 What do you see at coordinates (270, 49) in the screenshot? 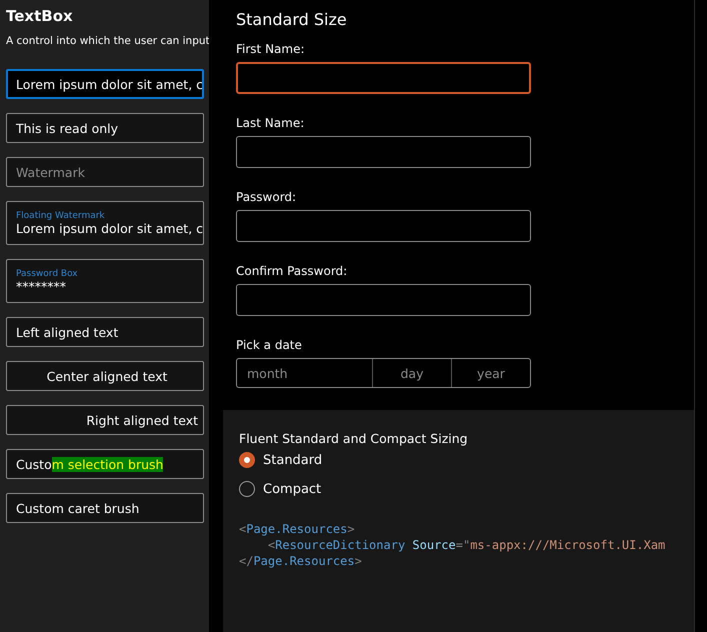
I see `field-label: First Name:` at bounding box center [270, 49].